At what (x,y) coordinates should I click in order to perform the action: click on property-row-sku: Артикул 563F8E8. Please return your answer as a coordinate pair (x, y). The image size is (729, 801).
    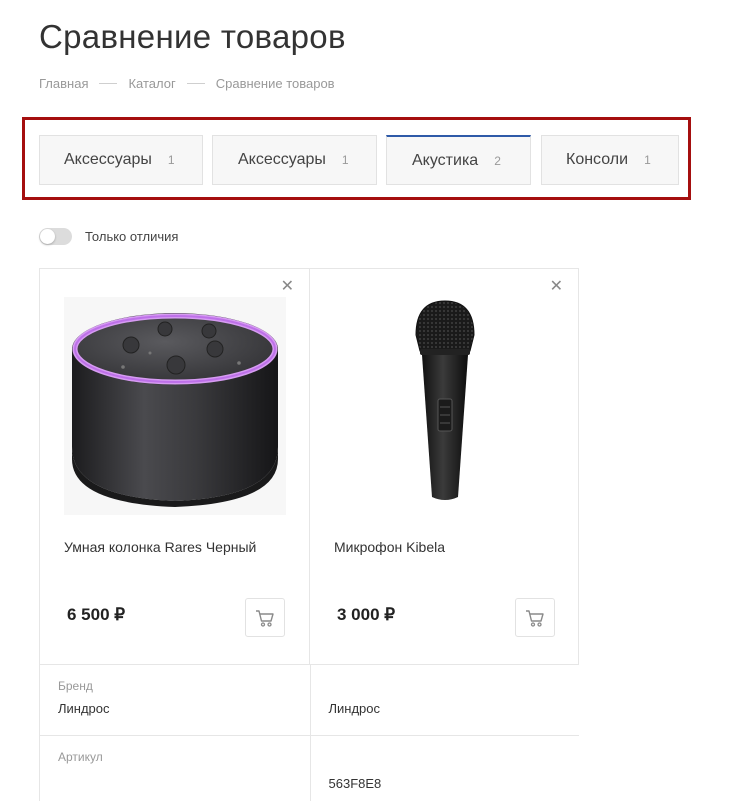
    Looking at the image, I should click on (309, 768).